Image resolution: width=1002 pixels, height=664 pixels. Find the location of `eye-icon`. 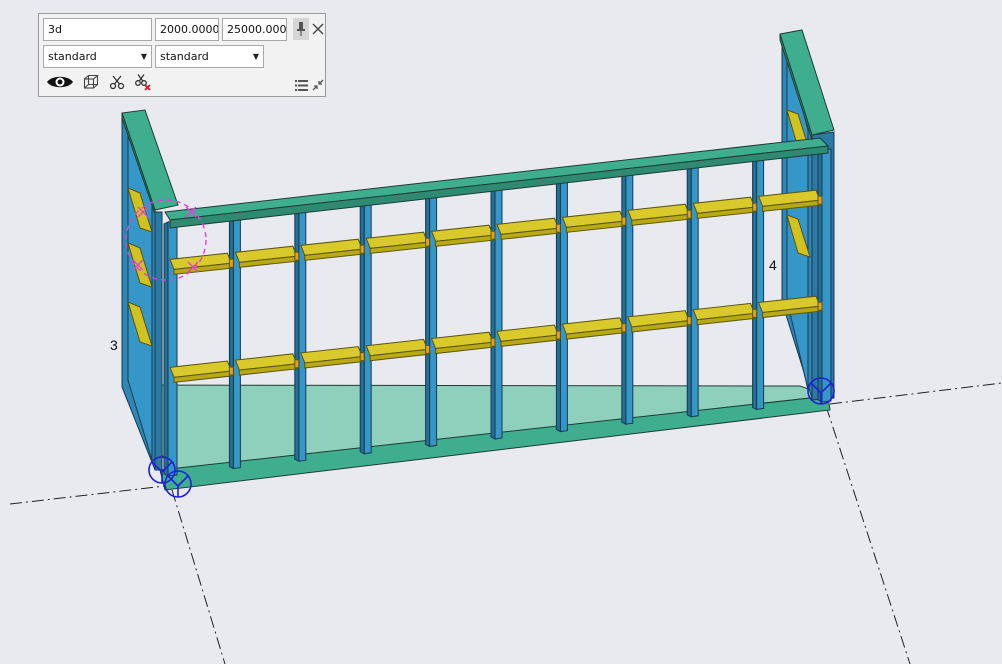

eye-icon is located at coordinates (60, 82).